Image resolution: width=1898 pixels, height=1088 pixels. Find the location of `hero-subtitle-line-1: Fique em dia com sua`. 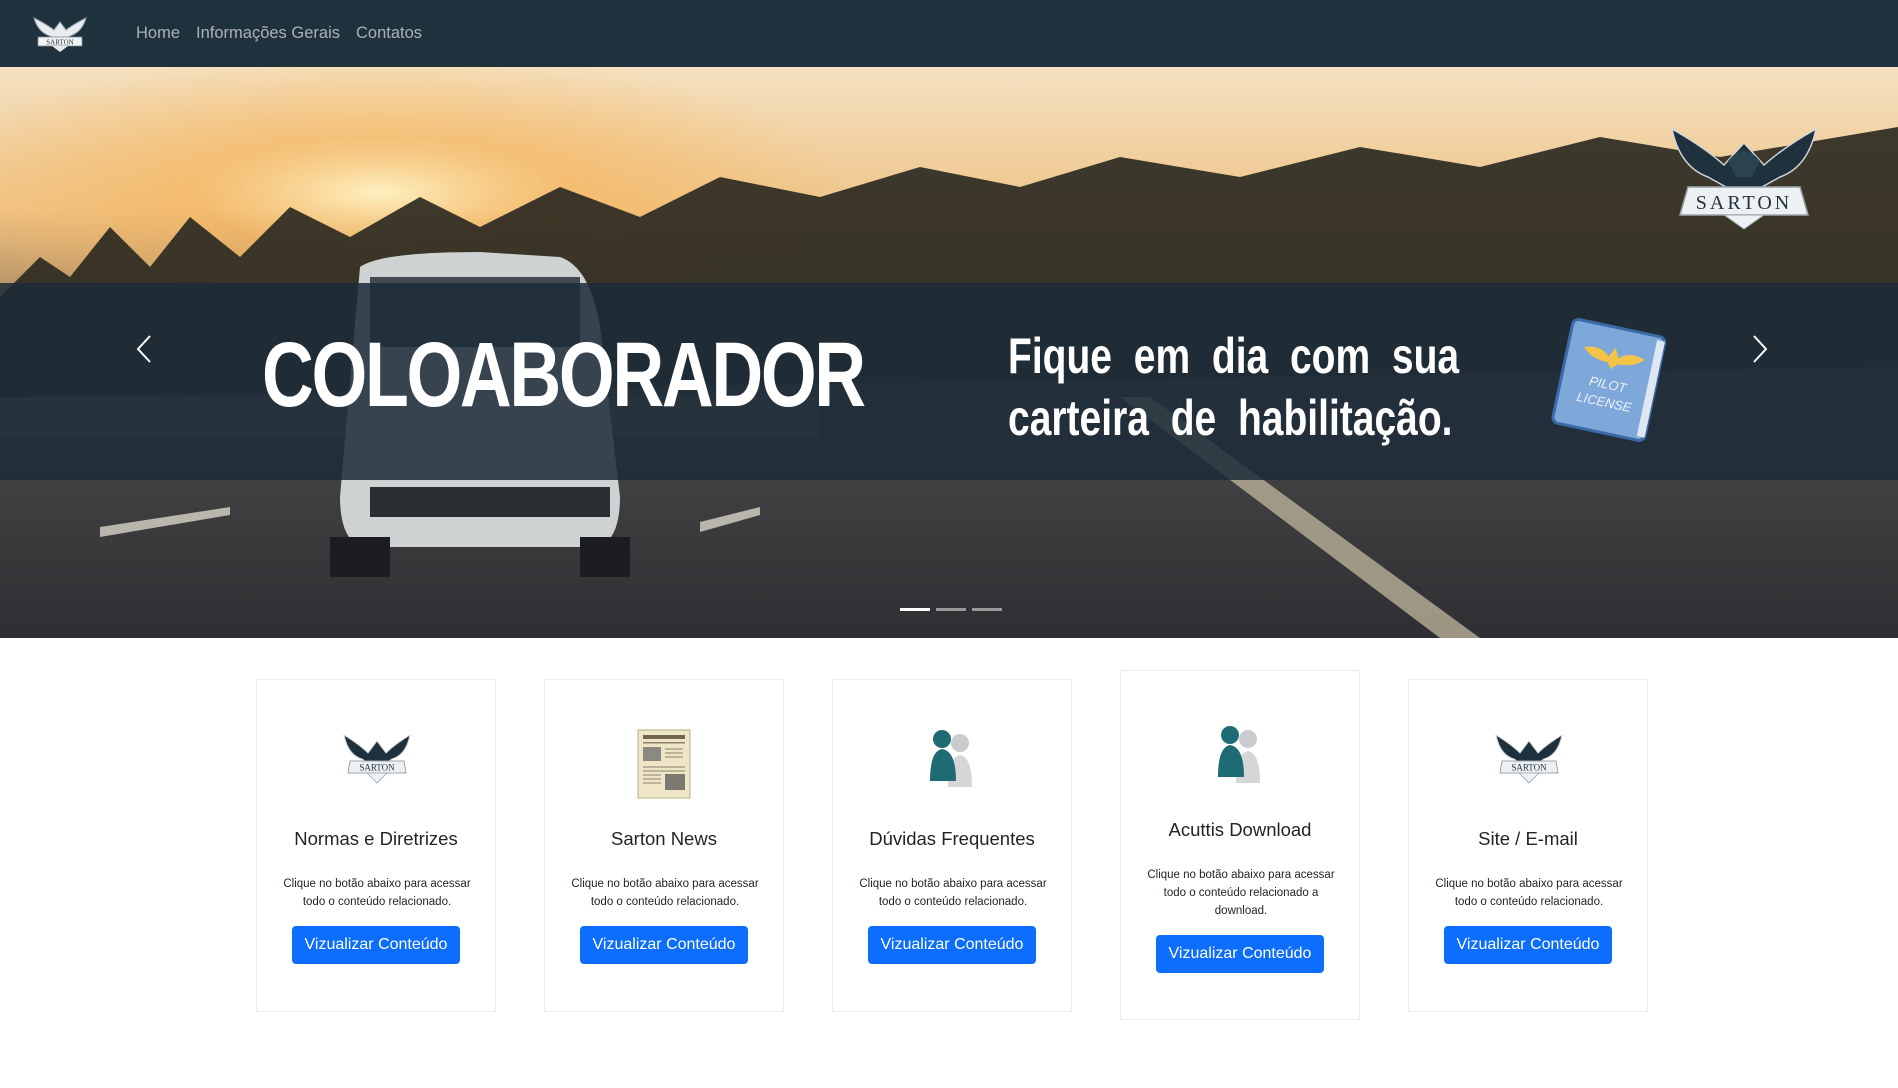

hero-subtitle-line-1: Fique em dia com sua is located at coordinates (1234, 356).